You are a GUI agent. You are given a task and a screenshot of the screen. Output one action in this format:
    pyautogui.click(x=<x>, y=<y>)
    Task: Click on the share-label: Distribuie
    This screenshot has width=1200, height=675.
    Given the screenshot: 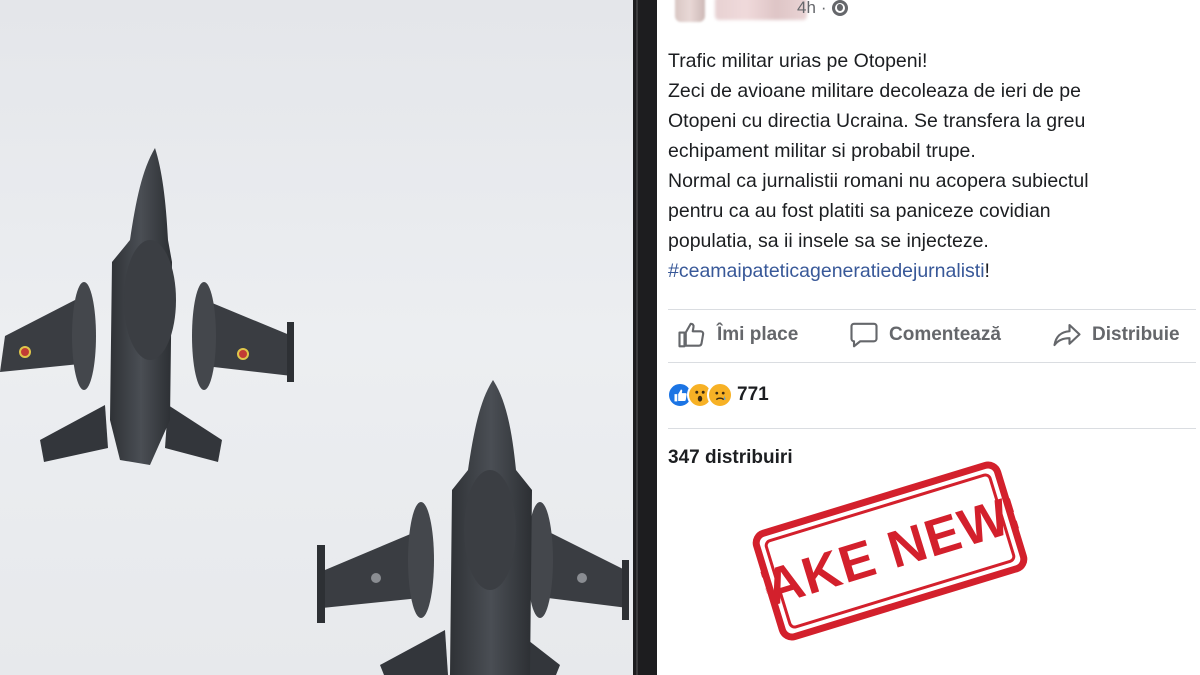 What is the action you would take?
    pyautogui.click(x=1136, y=334)
    